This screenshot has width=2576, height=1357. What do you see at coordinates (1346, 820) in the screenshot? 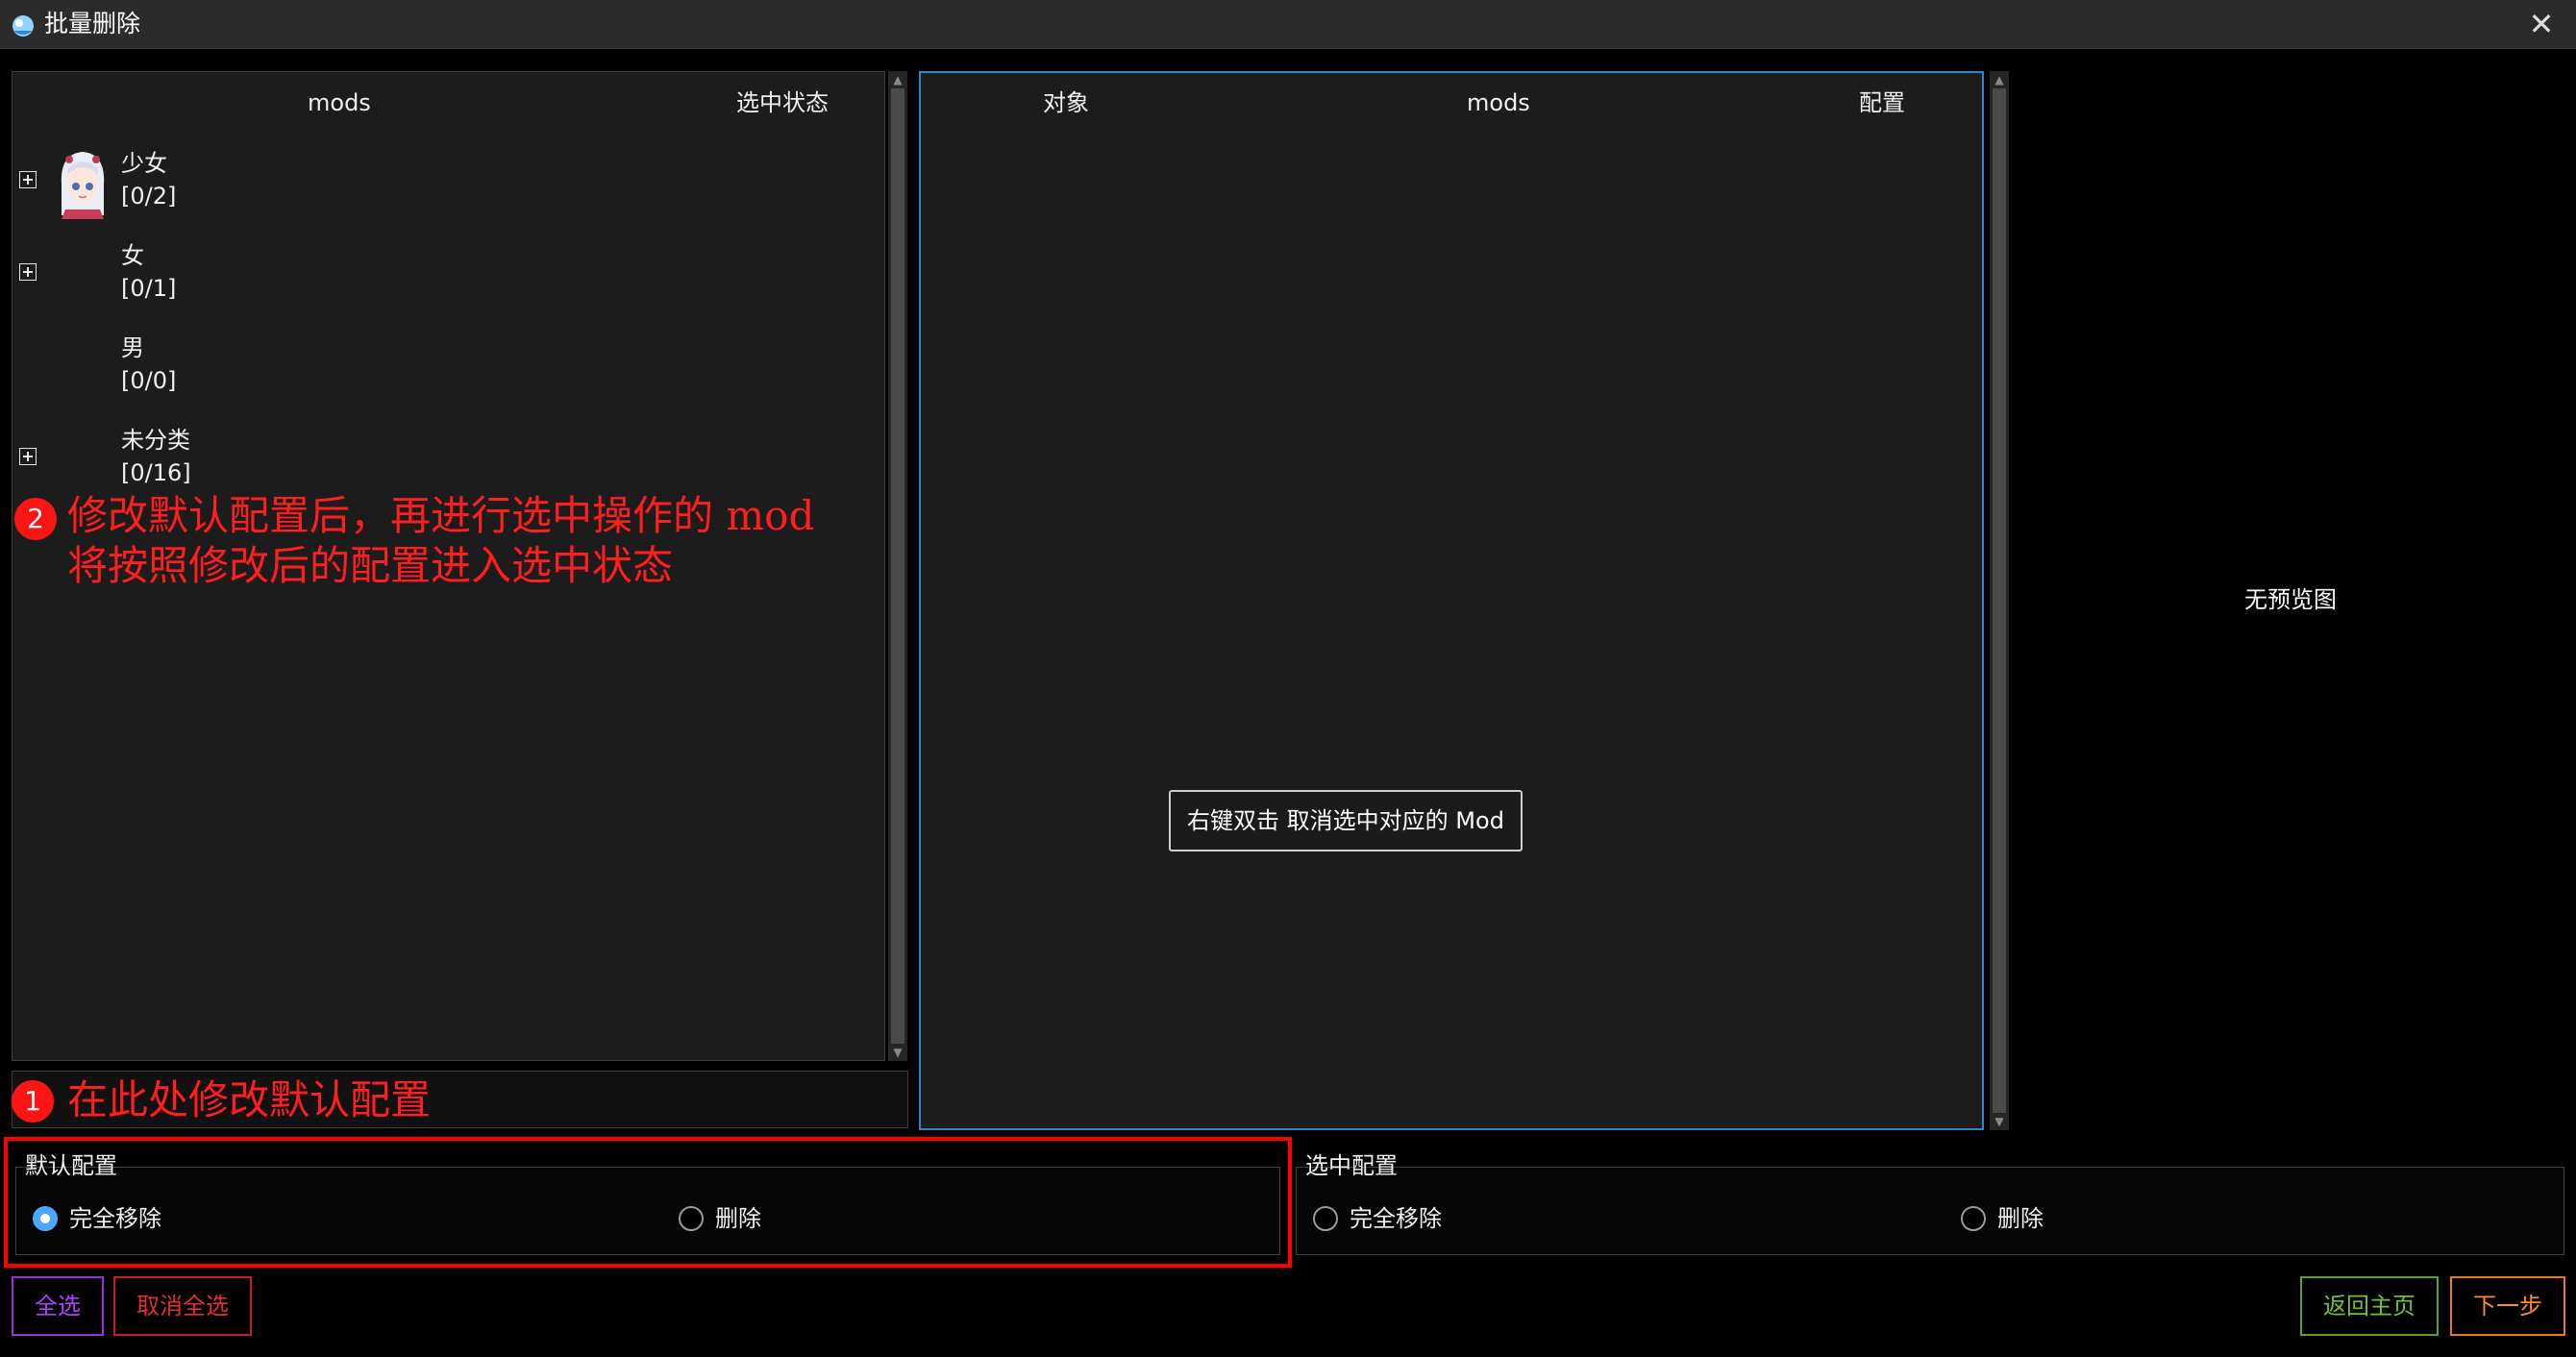
I see `hint-tooltip: 右键双击 取消选中对应的 Mod` at bounding box center [1346, 820].